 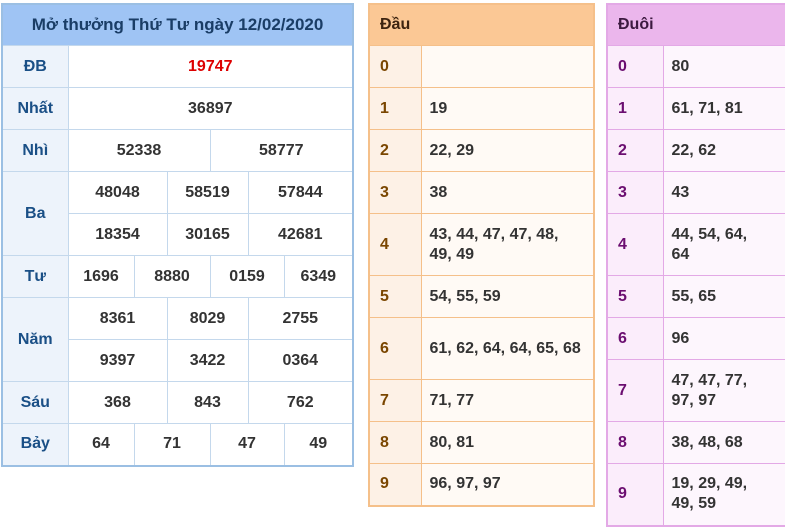 I want to click on prize-number: 30165, so click(x=207, y=234).